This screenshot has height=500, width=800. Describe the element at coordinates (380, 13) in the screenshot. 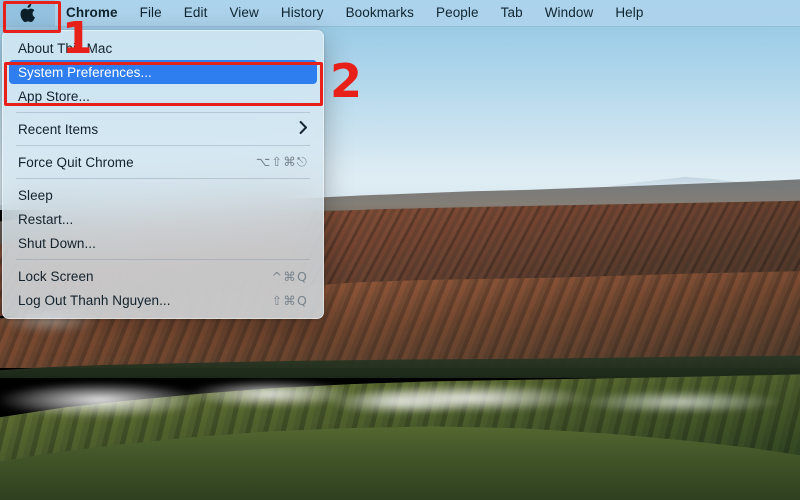

I see `menu-bookmarks: Bookmarks` at that location.